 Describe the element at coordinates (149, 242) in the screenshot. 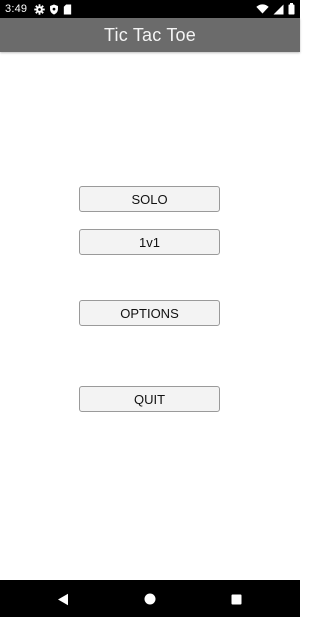

I see `one-vs-one-button: 1v1` at that location.